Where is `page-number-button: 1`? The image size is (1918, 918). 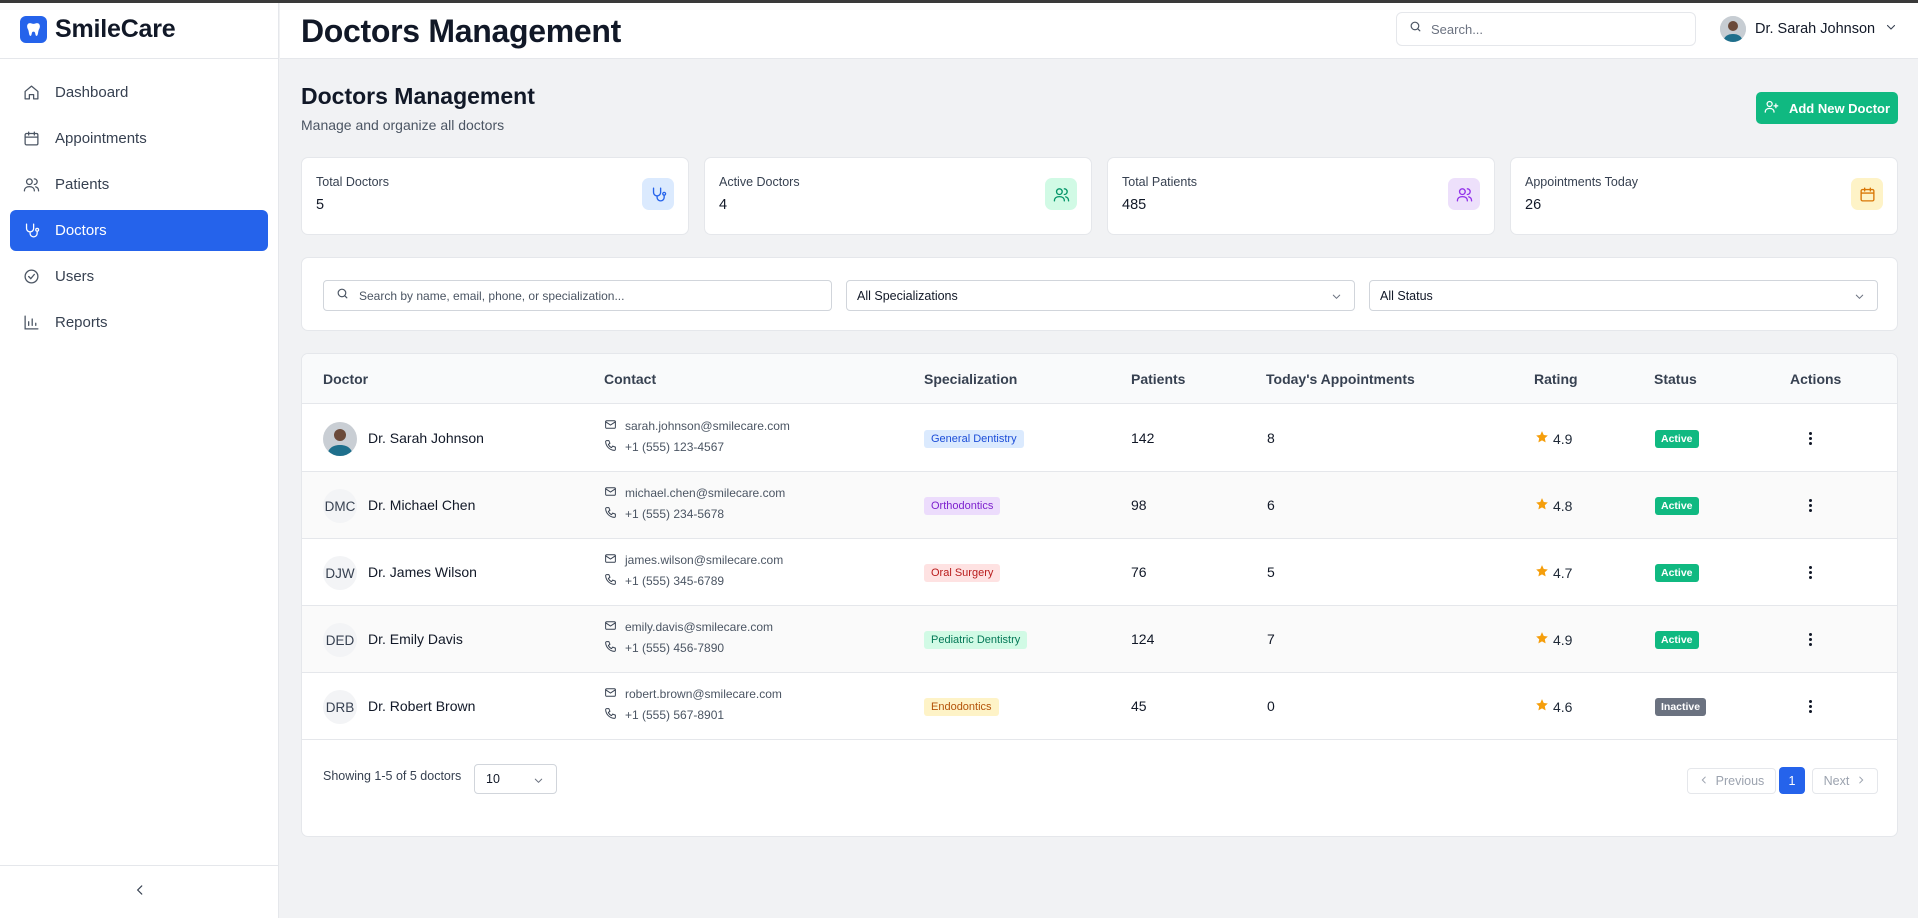
page-number-button: 1 is located at coordinates (1792, 780).